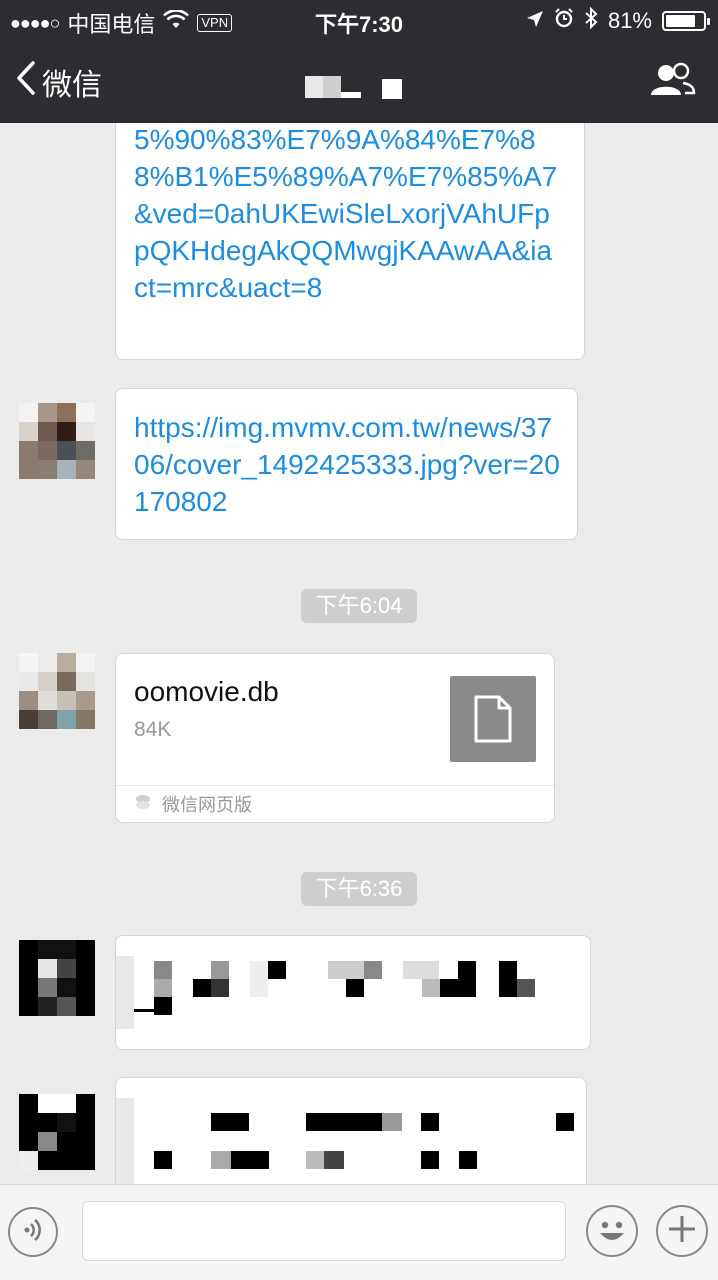  What do you see at coordinates (629, 20) in the screenshot?
I see `battery-percent: 81%` at bounding box center [629, 20].